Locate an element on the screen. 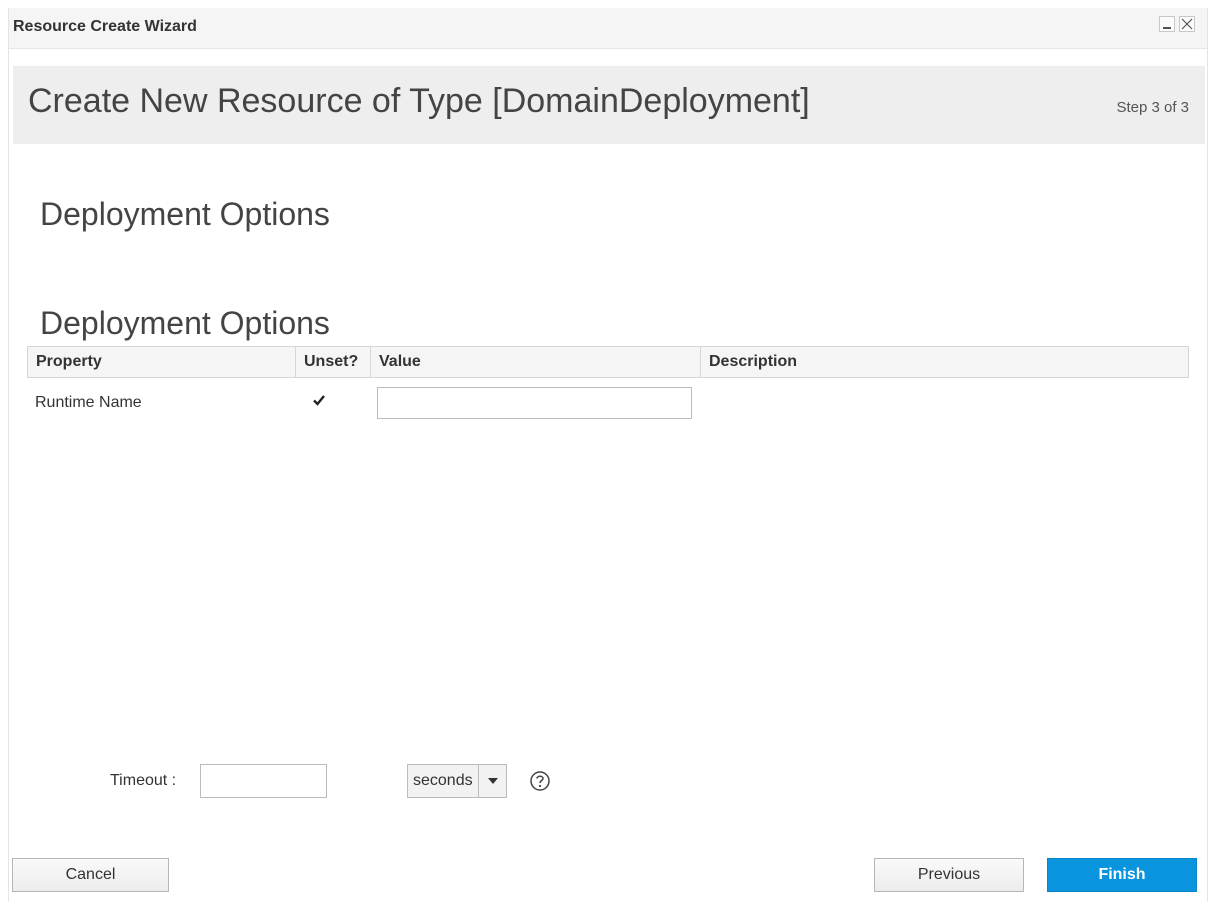  timeout-unit-select: seconds is located at coordinates (457, 781).